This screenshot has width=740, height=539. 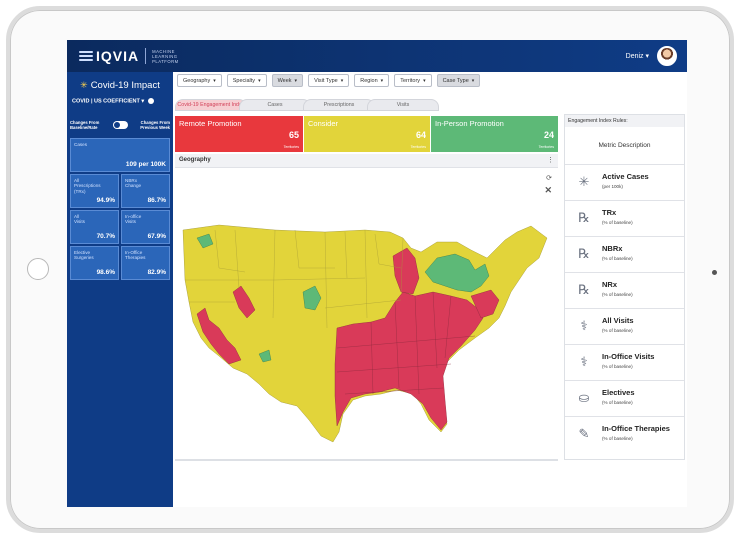 I want to click on category-consider: Consider 64 Territories, so click(x=367, y=134).